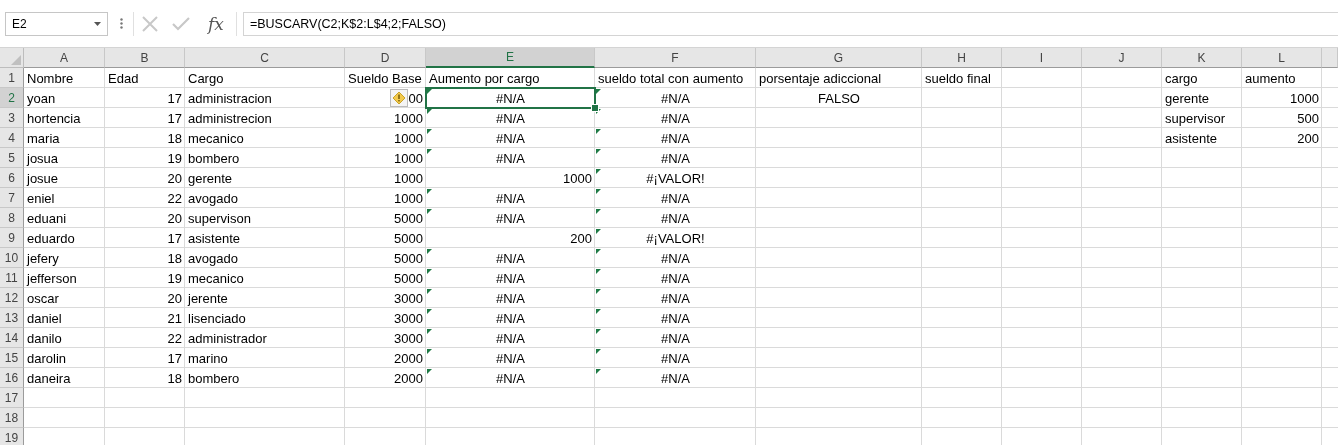 Image resolution: width=1338 pixels, height=445 pixels. What do you see at coordinates (56, 23) in the screenshot?
I see `name-box: E2` at bounding box center [56, 23].